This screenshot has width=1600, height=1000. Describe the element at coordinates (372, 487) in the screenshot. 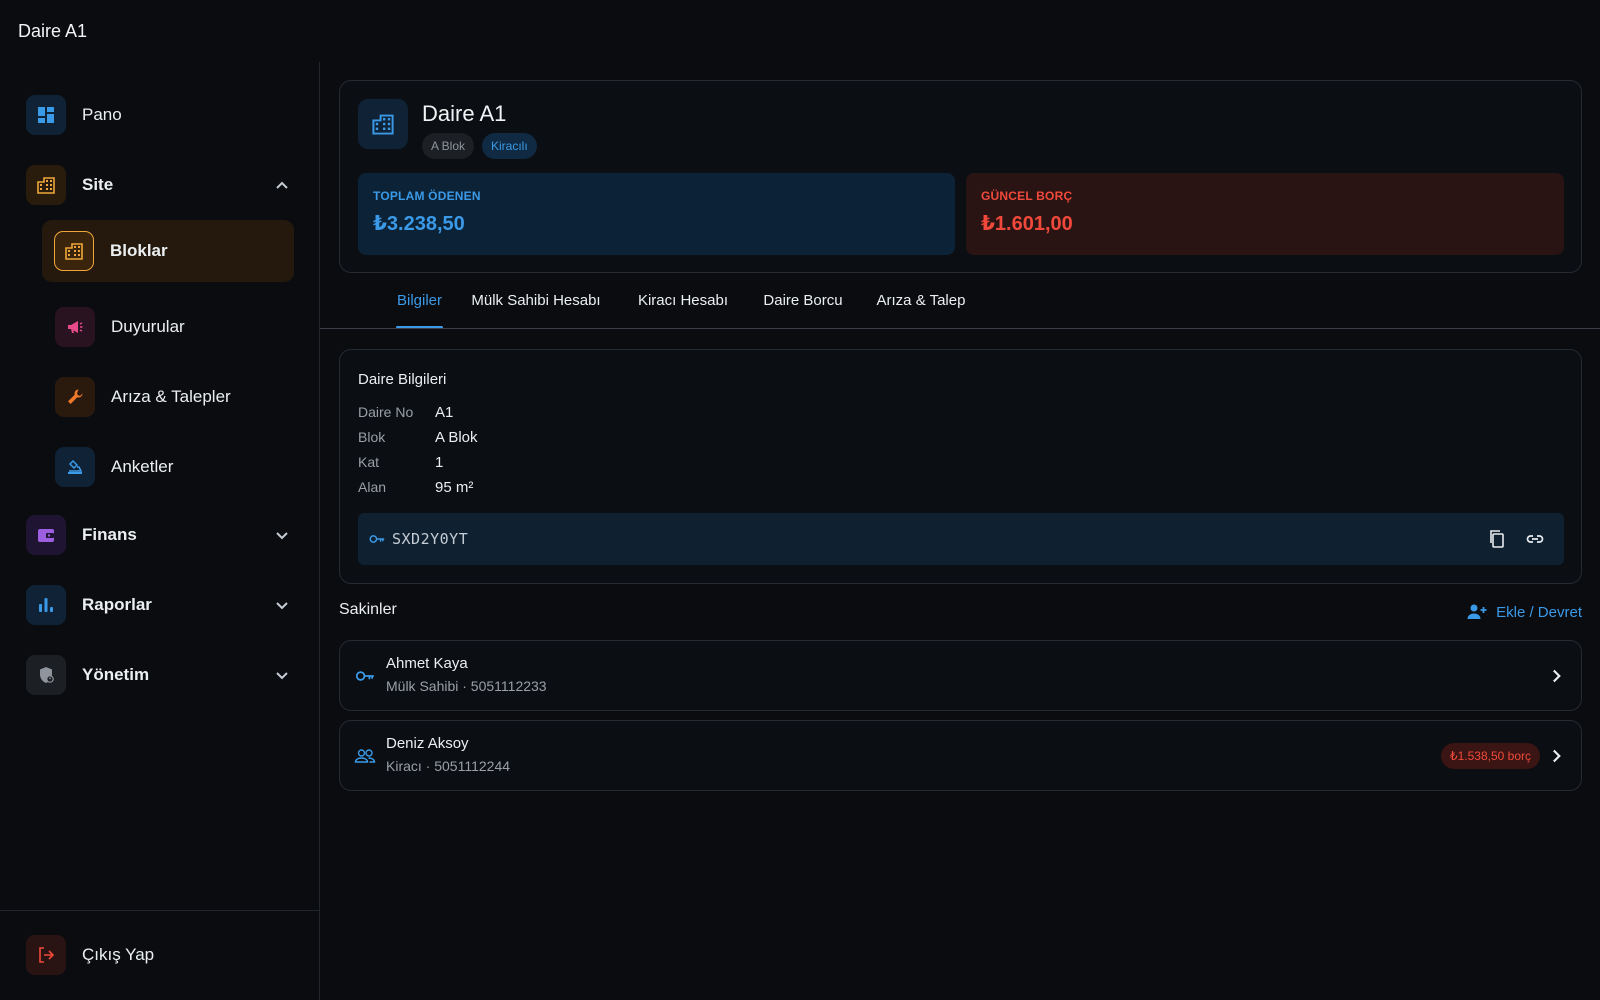

I see `info-key: Alan` at that location.